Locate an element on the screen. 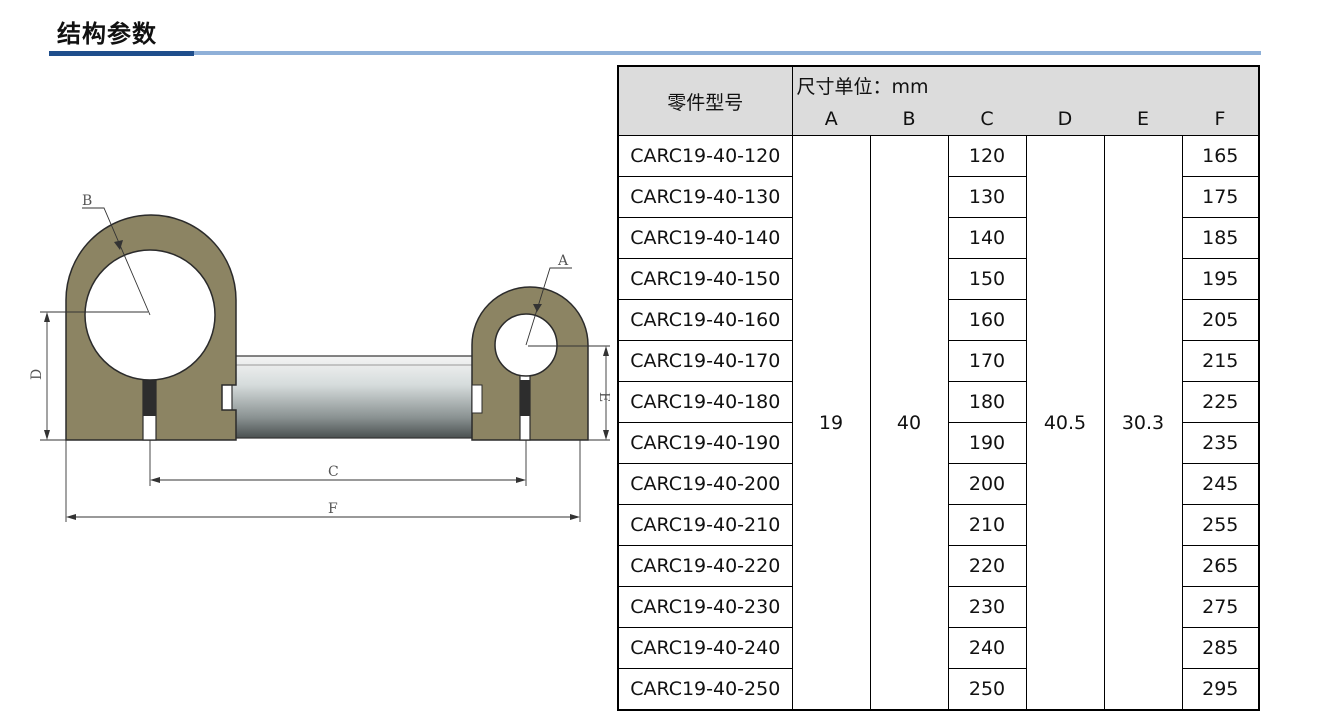  c-value-cell: 150 is located at coordinates (987, 279).